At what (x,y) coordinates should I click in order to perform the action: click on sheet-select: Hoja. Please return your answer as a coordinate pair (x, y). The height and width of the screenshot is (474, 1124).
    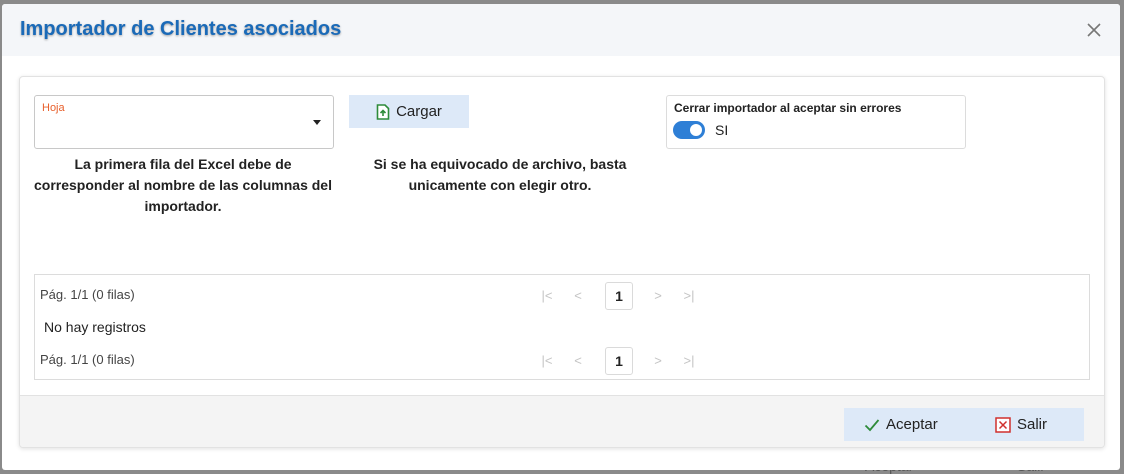
    Looking at the image, I should click on (184, 122).